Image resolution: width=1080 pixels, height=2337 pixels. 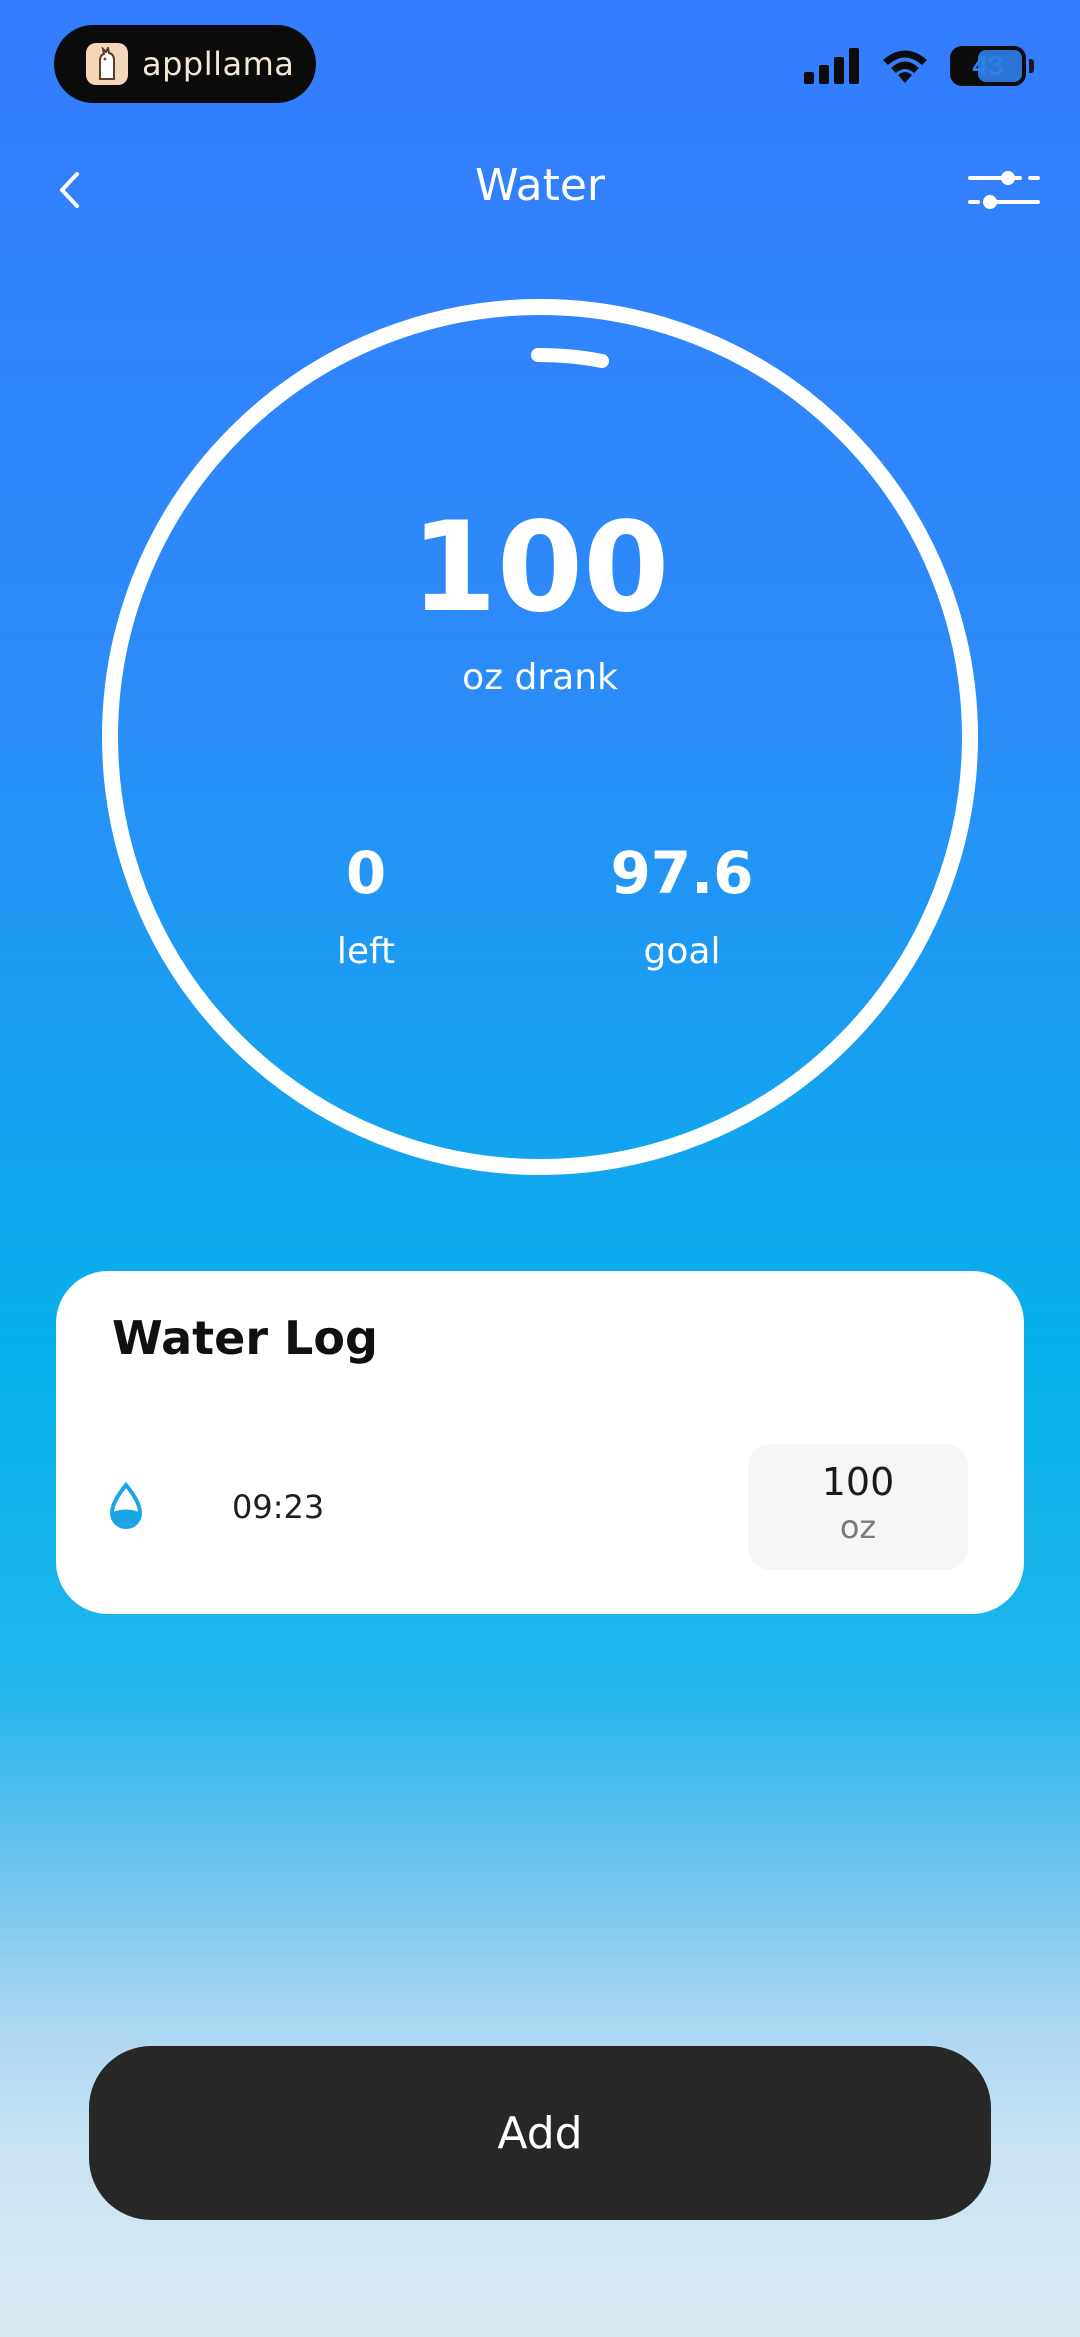 I want to click on log-entry: 09:23 100 oz, so click(x=538, y=1507).